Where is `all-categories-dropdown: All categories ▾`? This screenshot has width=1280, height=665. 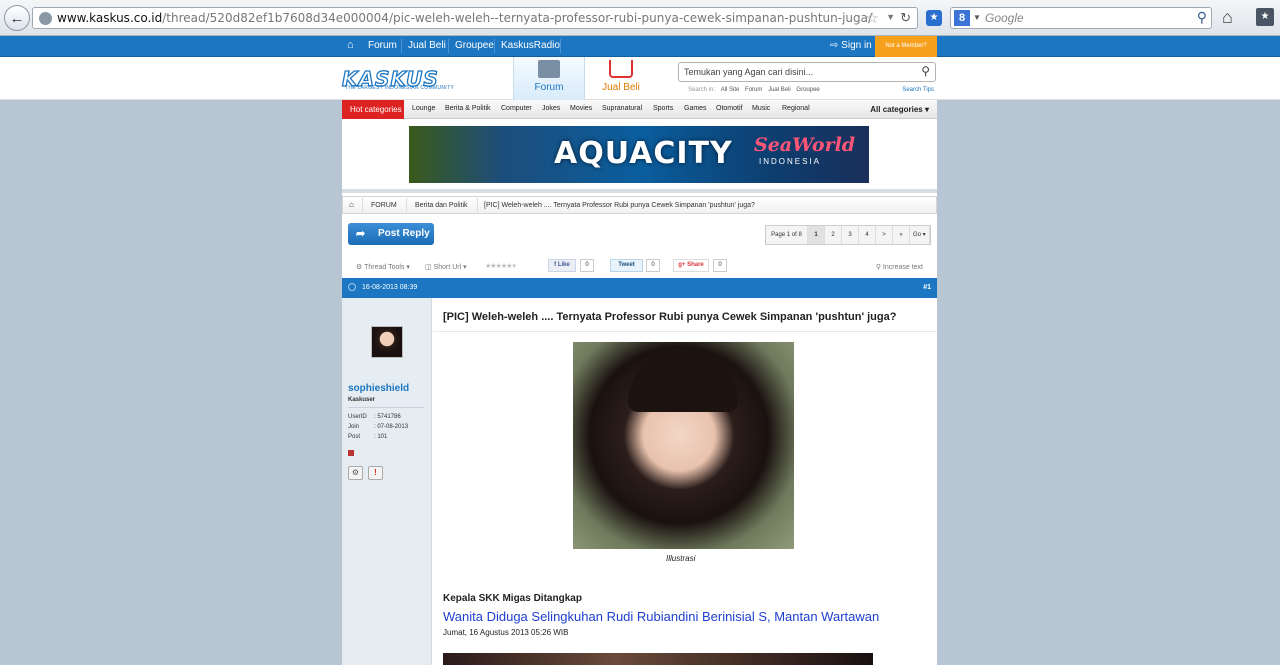 all-categories-dropdown: All categories ▾ is located at coordinates (899, 109).